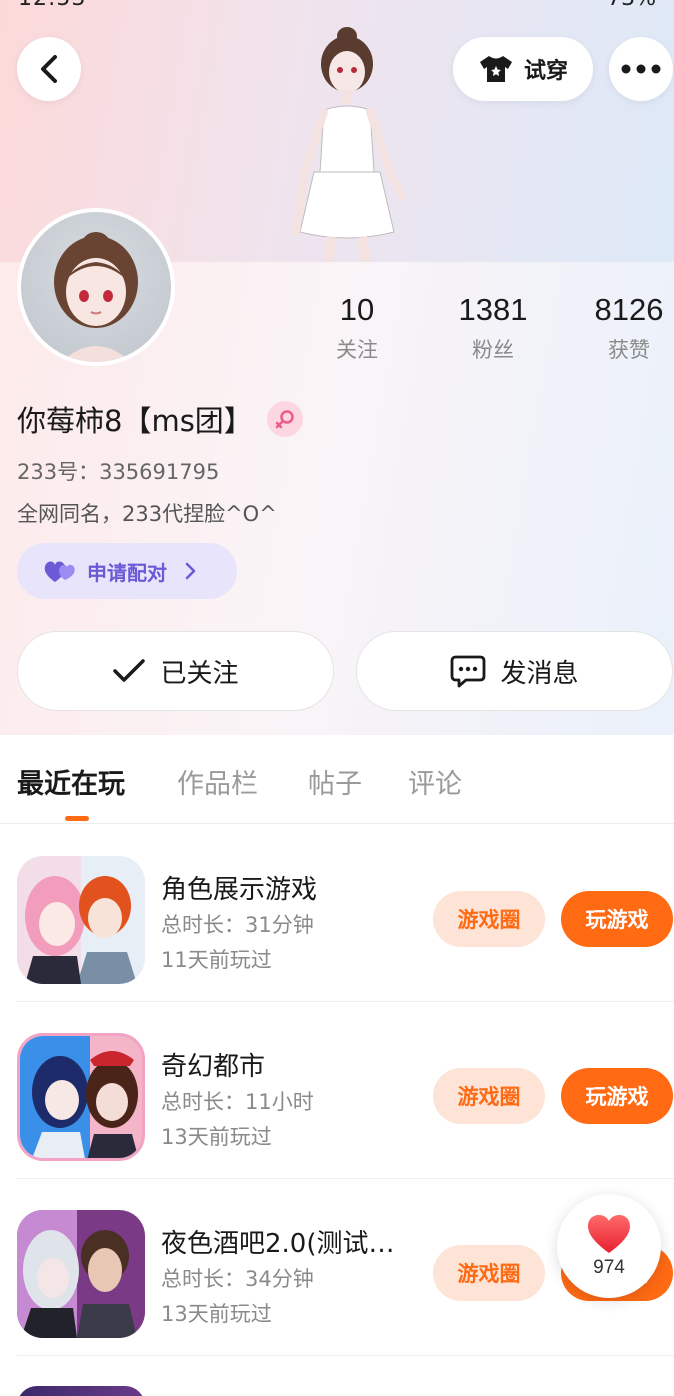  What do you see at coordinates (96, 297) in the screenshot?
I see `avatar-portrait` at bounding box center [96, 297].